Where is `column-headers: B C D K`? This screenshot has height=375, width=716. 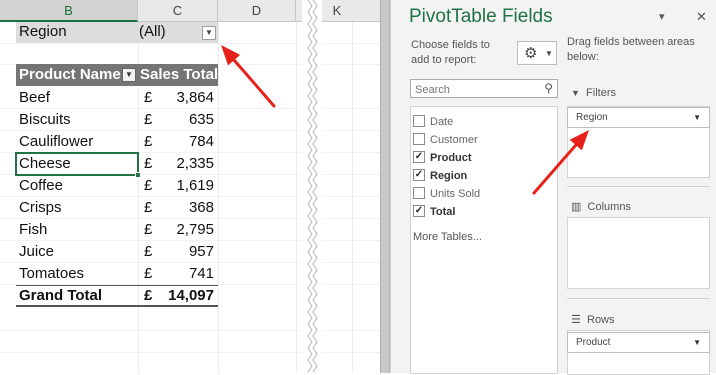 column-headers: B C D K is located at coordinates (192, 11).